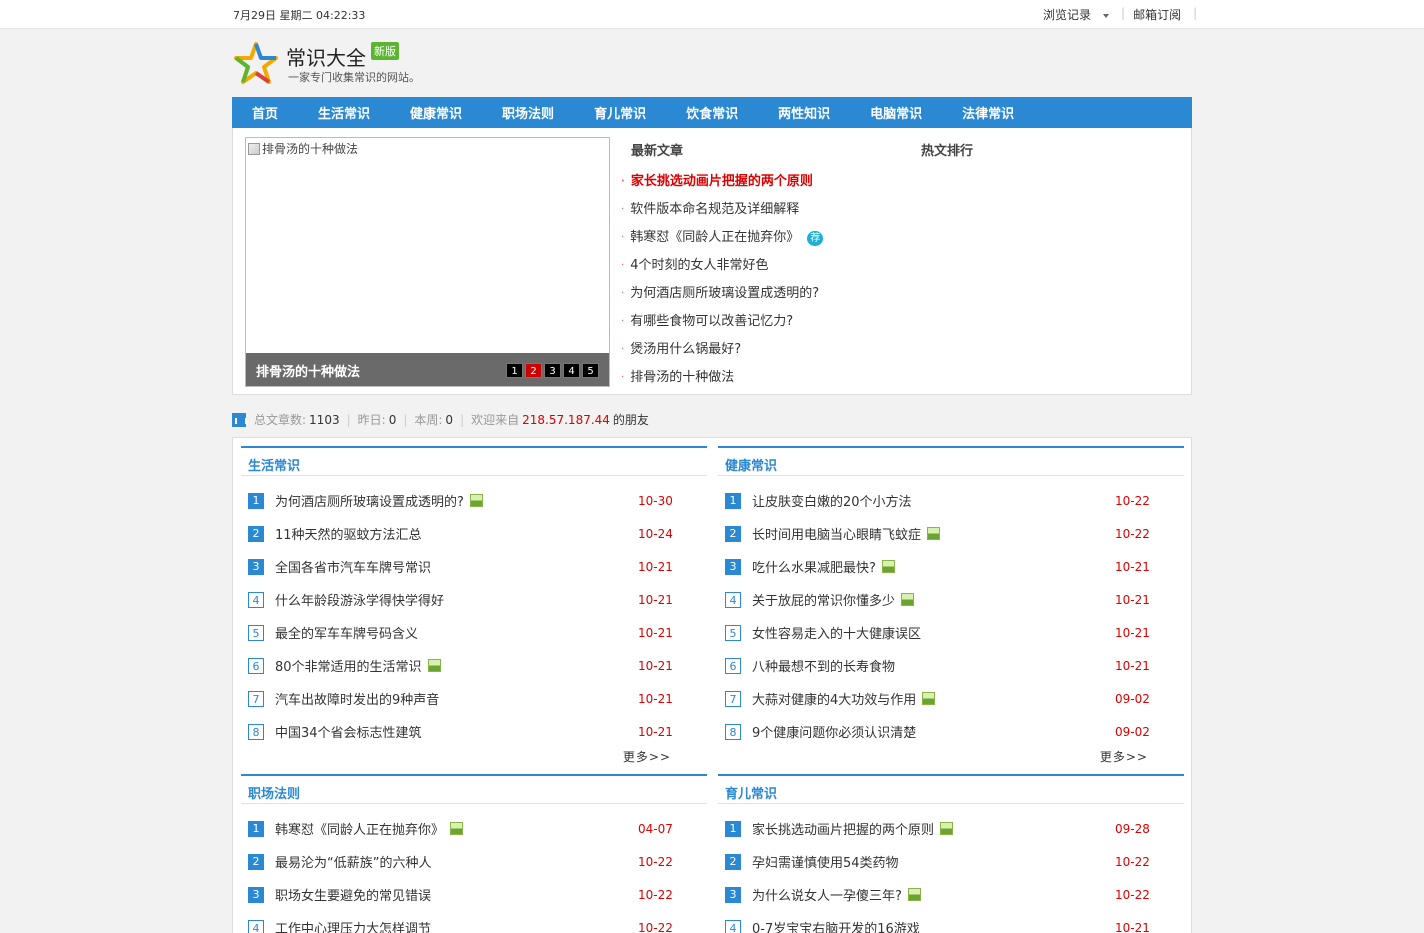 The image size is (1424, 933). What do you see at coordinates (436, 112) in the screenshot?
I see `nav-item-health: 健康常识` at bounding box center [436, 112].